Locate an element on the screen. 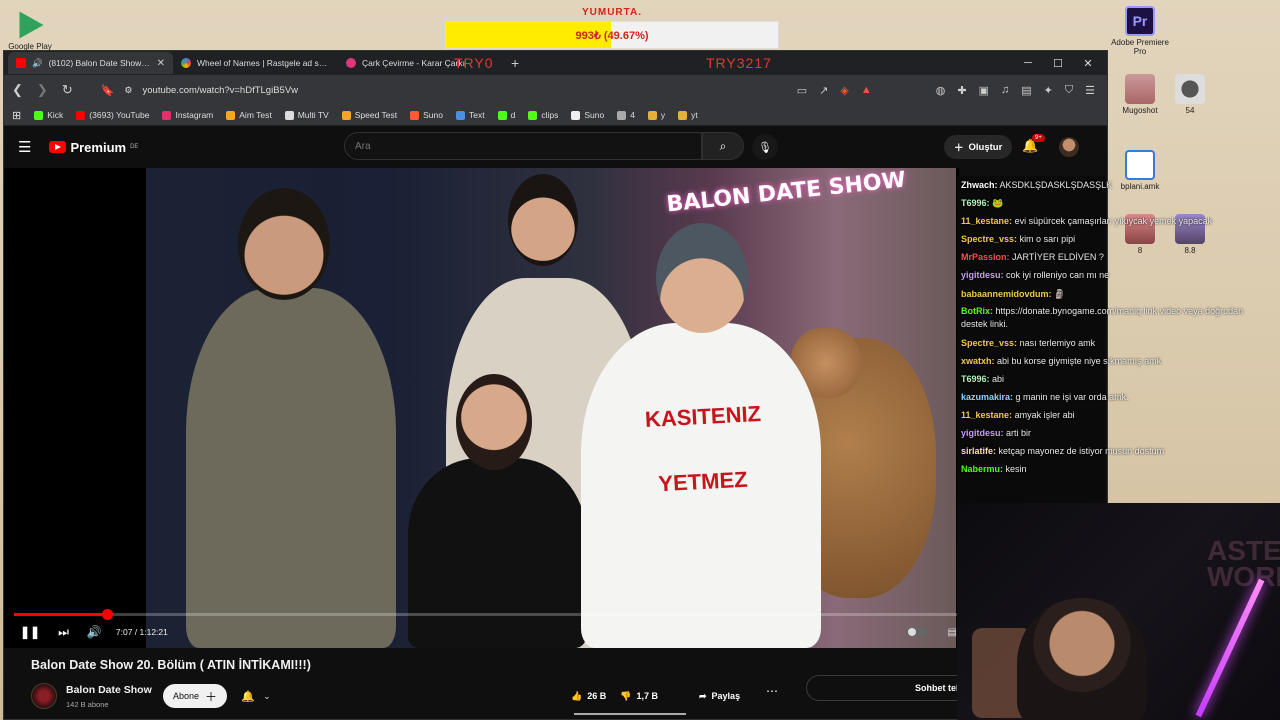 The image size is (1280, 720). chat-message: T6996: 🐸 is located at coordinates (1118, 203).